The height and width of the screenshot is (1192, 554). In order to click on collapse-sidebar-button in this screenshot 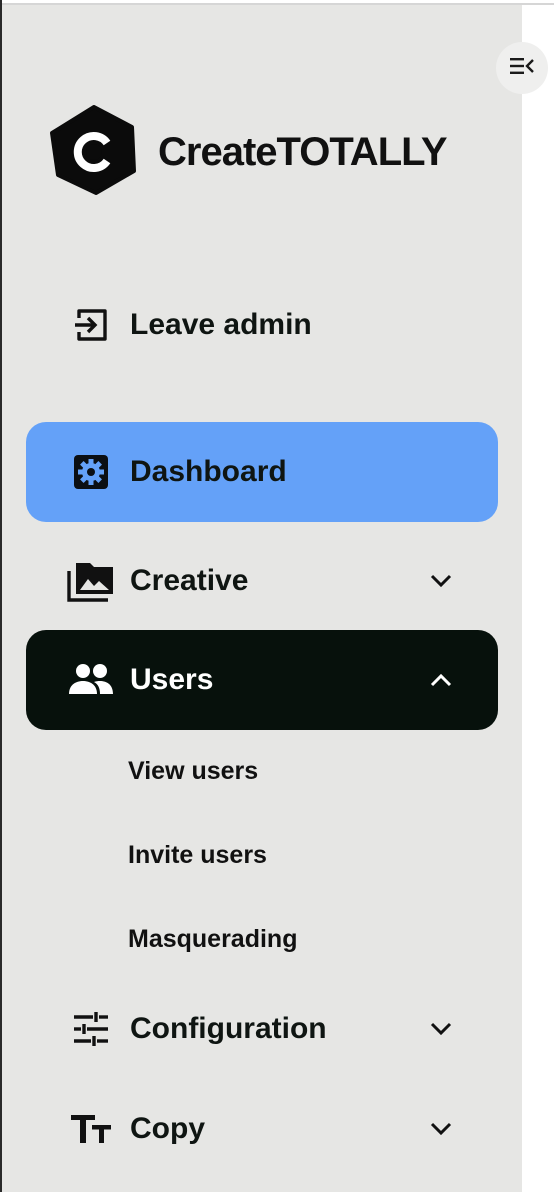, I will do `click(522, 68)`.